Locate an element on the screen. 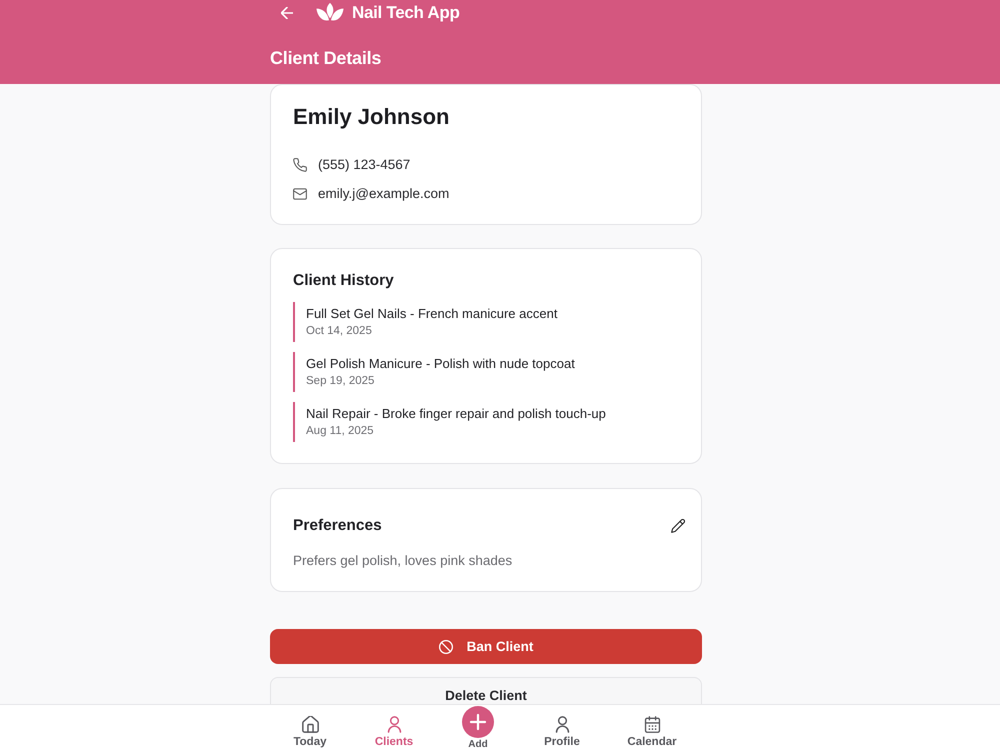  home-icon is located at coordinates (310, 724).